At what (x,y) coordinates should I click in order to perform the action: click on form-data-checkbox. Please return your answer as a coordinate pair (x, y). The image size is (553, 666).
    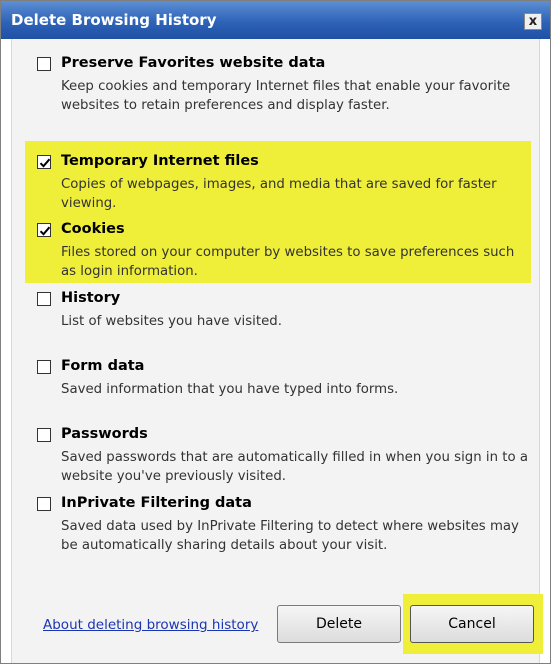
    Looking at the image, I should click on (44, 367).